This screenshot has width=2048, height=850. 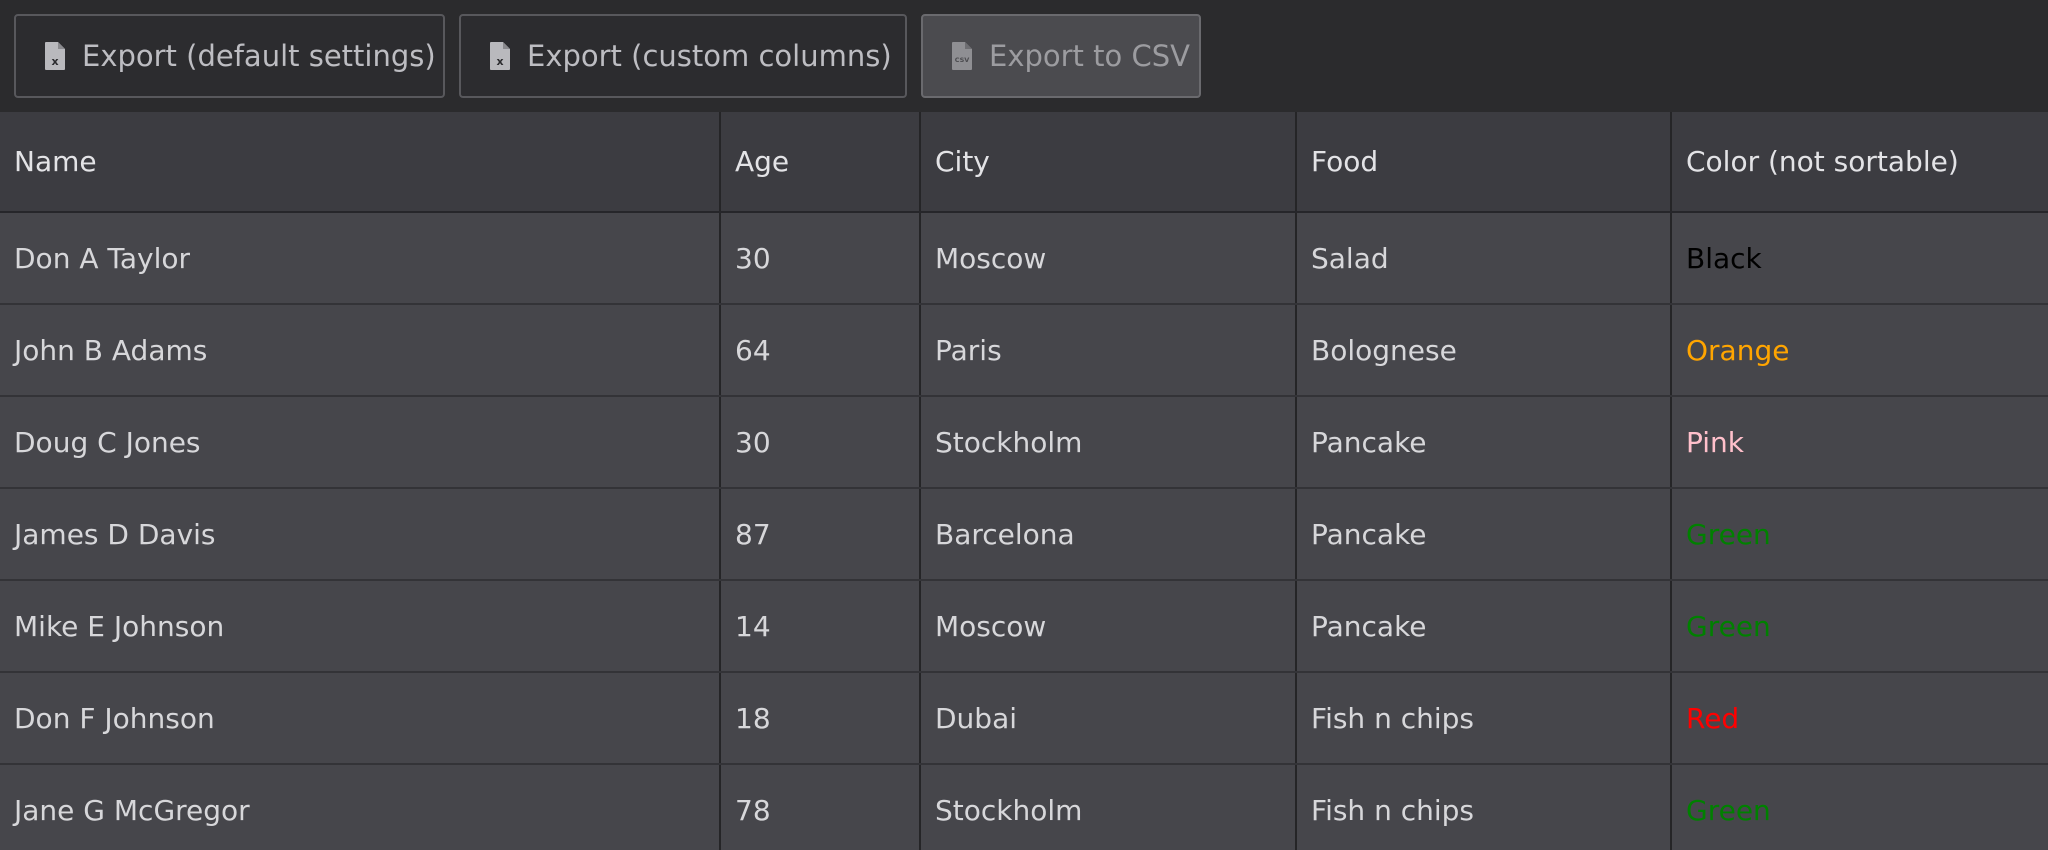 What do you see at coordinates (360, 258) in the screenshot?
I see `cell-name: Don A Taylor` at bounding box center [360, 258].